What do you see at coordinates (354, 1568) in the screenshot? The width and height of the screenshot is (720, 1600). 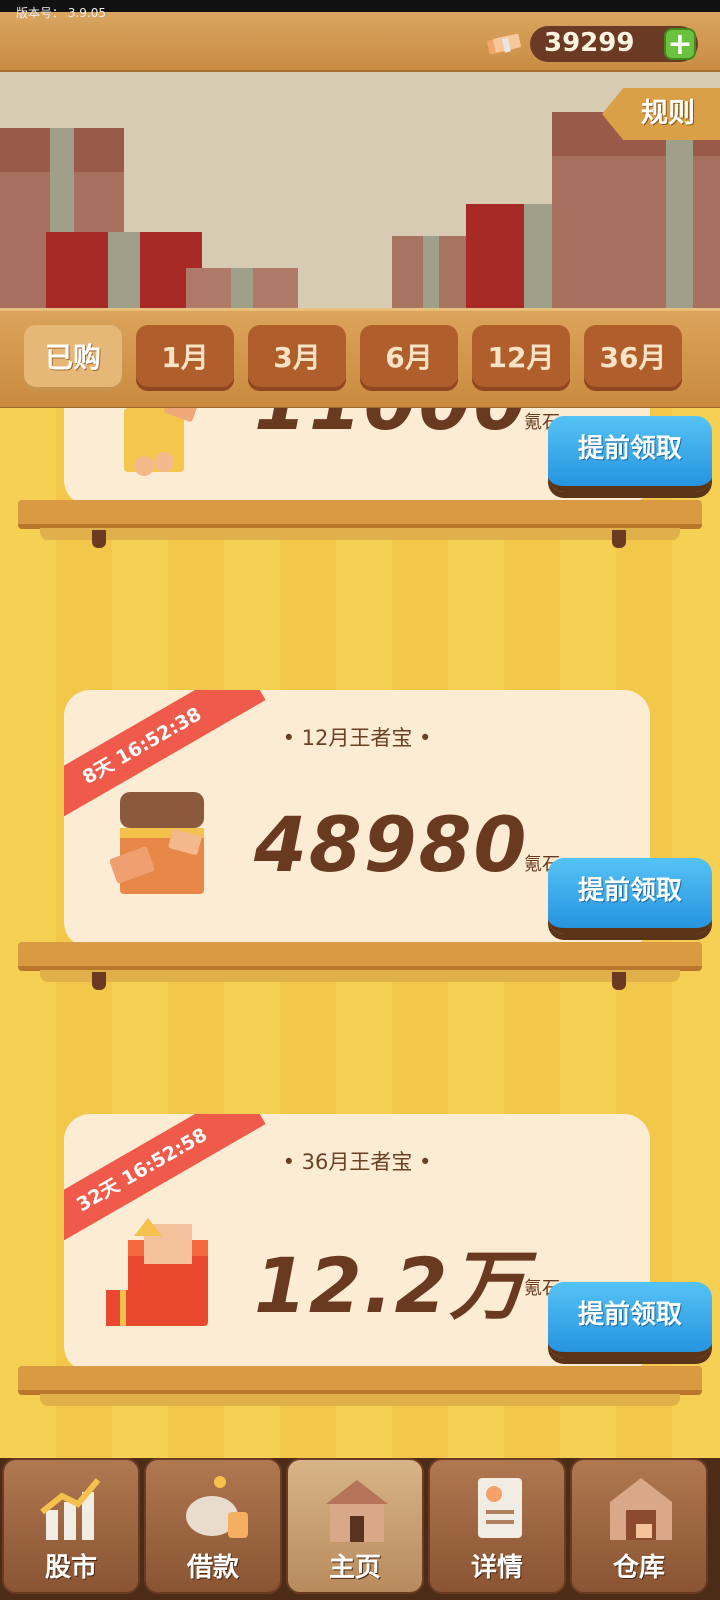 I see `nav-label: 主页` at bounding box center [354, 1568].